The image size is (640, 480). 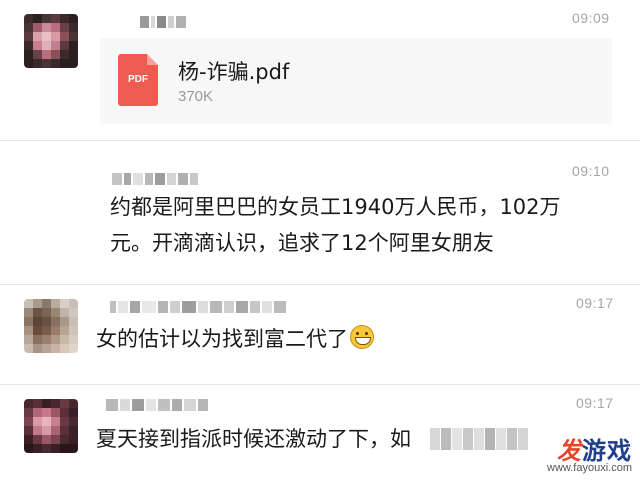 What do you see at coordinates (335, 207) in the screenshot?
I see `message-text-line-1: 约都是阿里巴巴的女员工1940万人民币，102万` at bounding box center [335, 207].